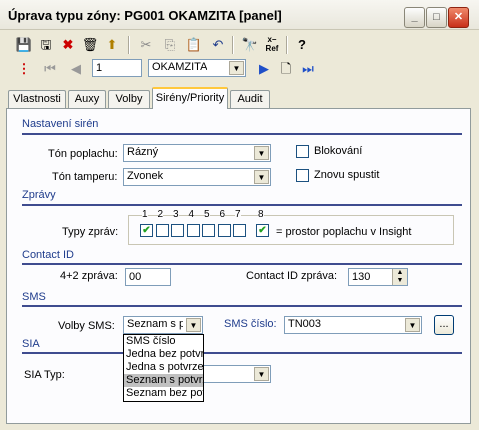 The image size is (479, 430). Describe the element at coordinates (86, 326) in the screenshot. I see `sms-options-label: Volby SMS:` at that location.